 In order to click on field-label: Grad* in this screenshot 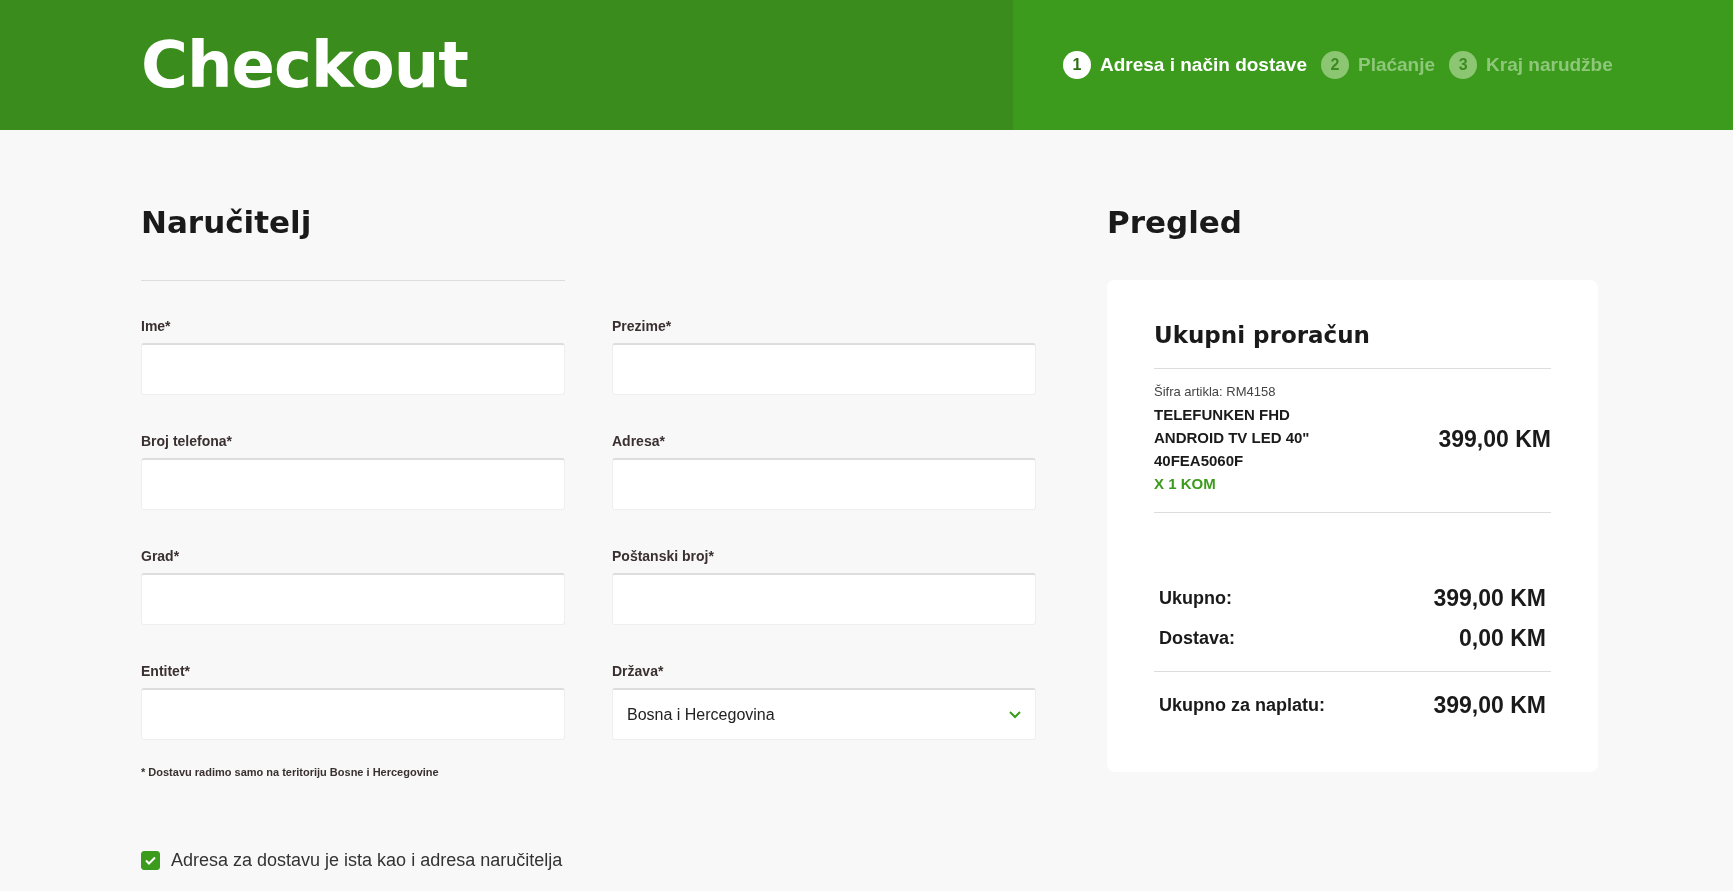, I will do `click(161, 556)`.